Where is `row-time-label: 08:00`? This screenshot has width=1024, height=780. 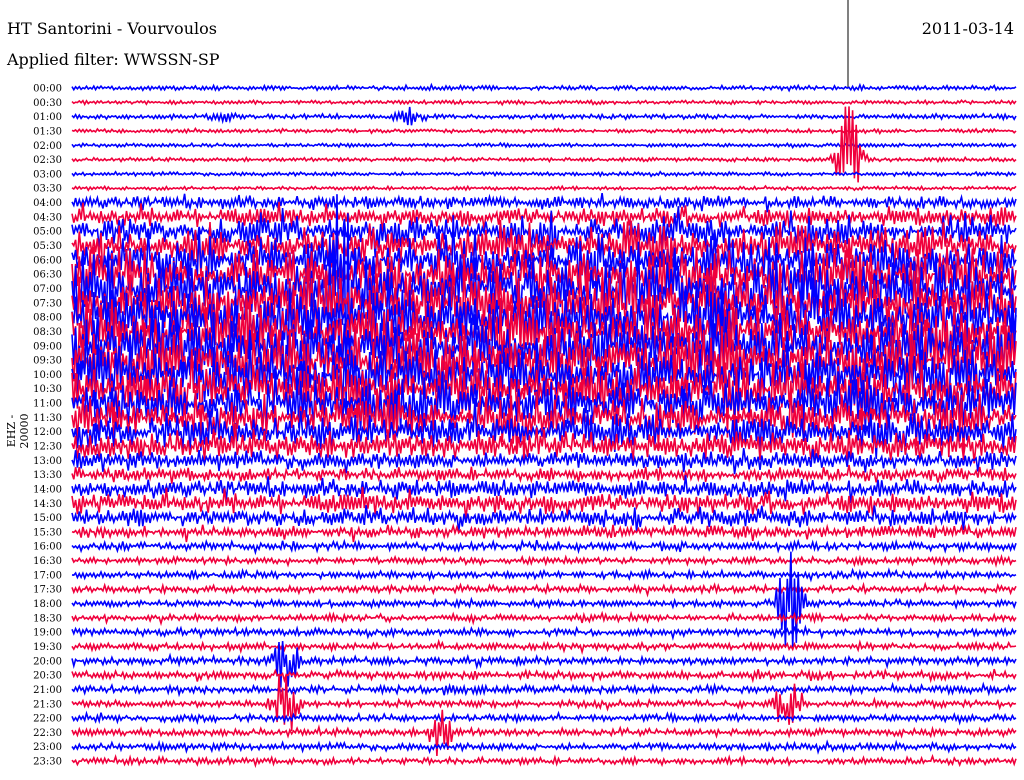 row-time-label: 08:00 is located at coordinates (47, 318).